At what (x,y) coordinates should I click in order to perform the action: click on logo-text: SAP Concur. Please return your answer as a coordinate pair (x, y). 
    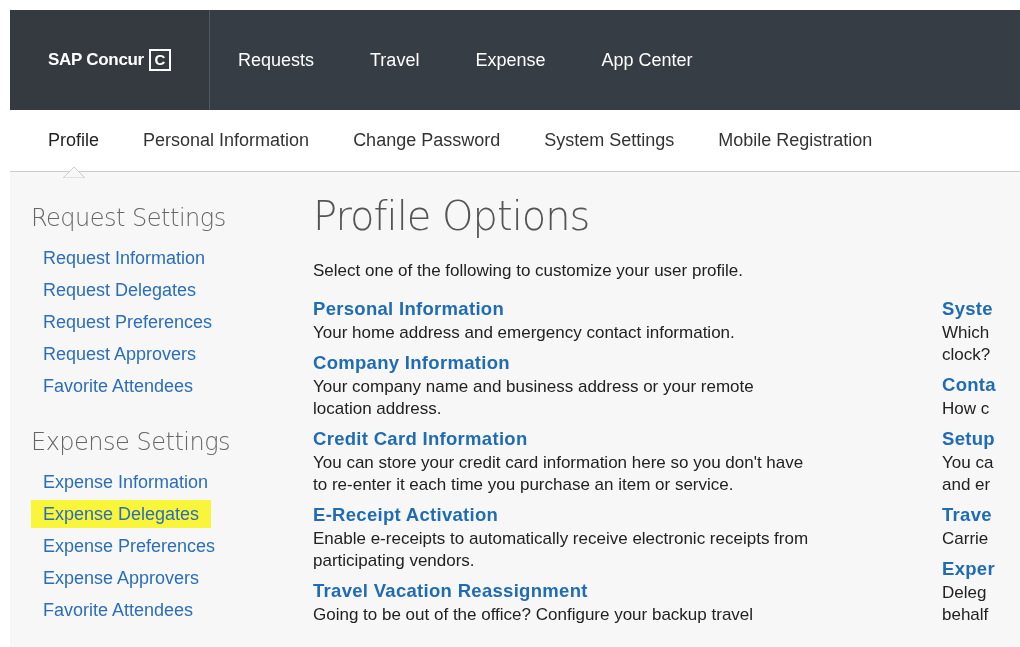
    Looking at the image, I should click on (96, 60).